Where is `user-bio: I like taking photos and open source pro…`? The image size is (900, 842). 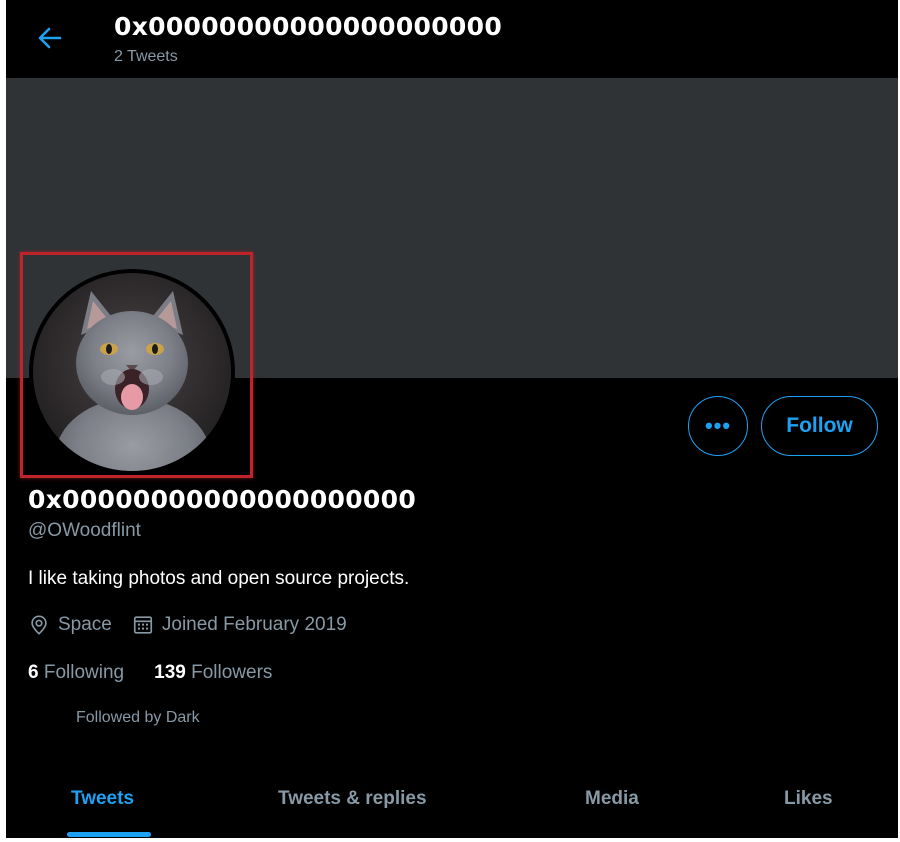
user-bio: I like taking photos and open source pro… is located at coordinates (219, 578).